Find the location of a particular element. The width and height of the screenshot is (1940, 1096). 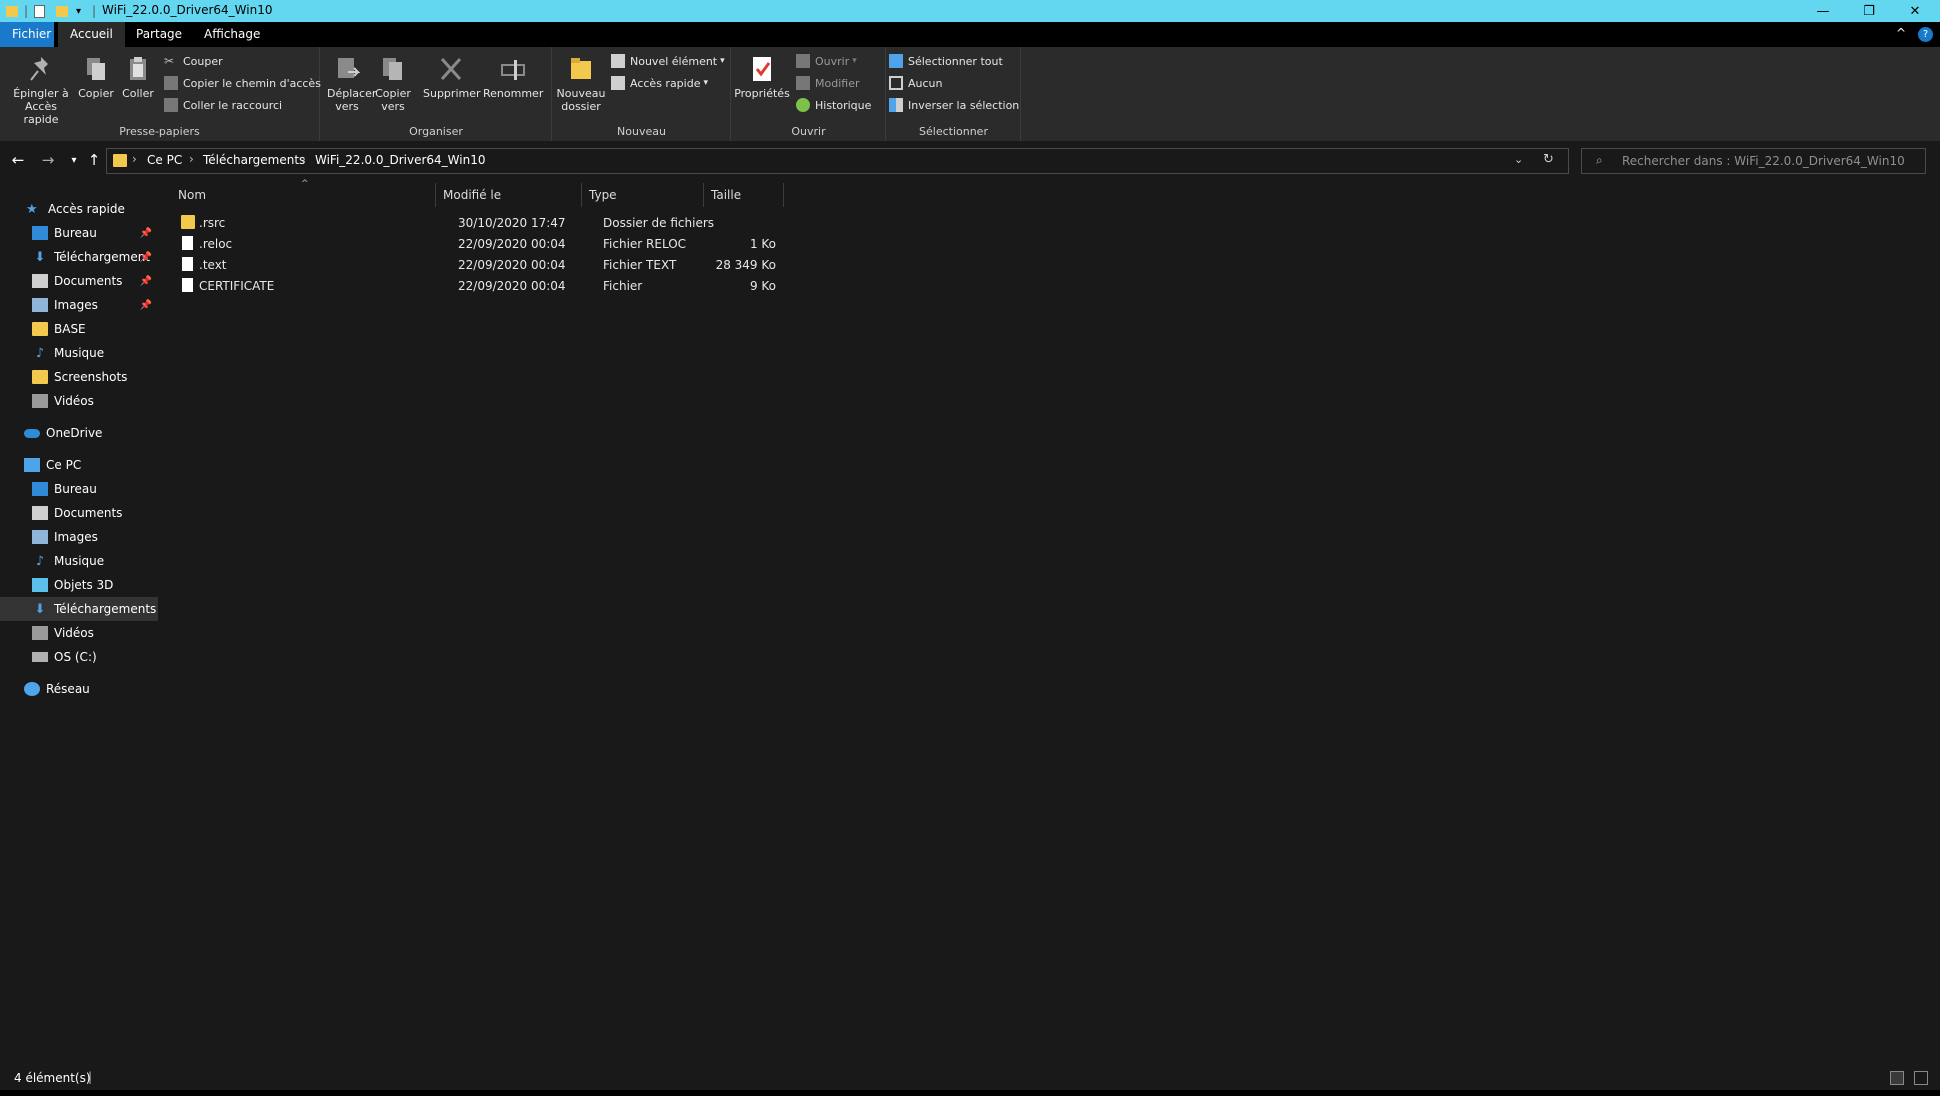

column-modified: Modifié le is located at coordinates (508, 195).